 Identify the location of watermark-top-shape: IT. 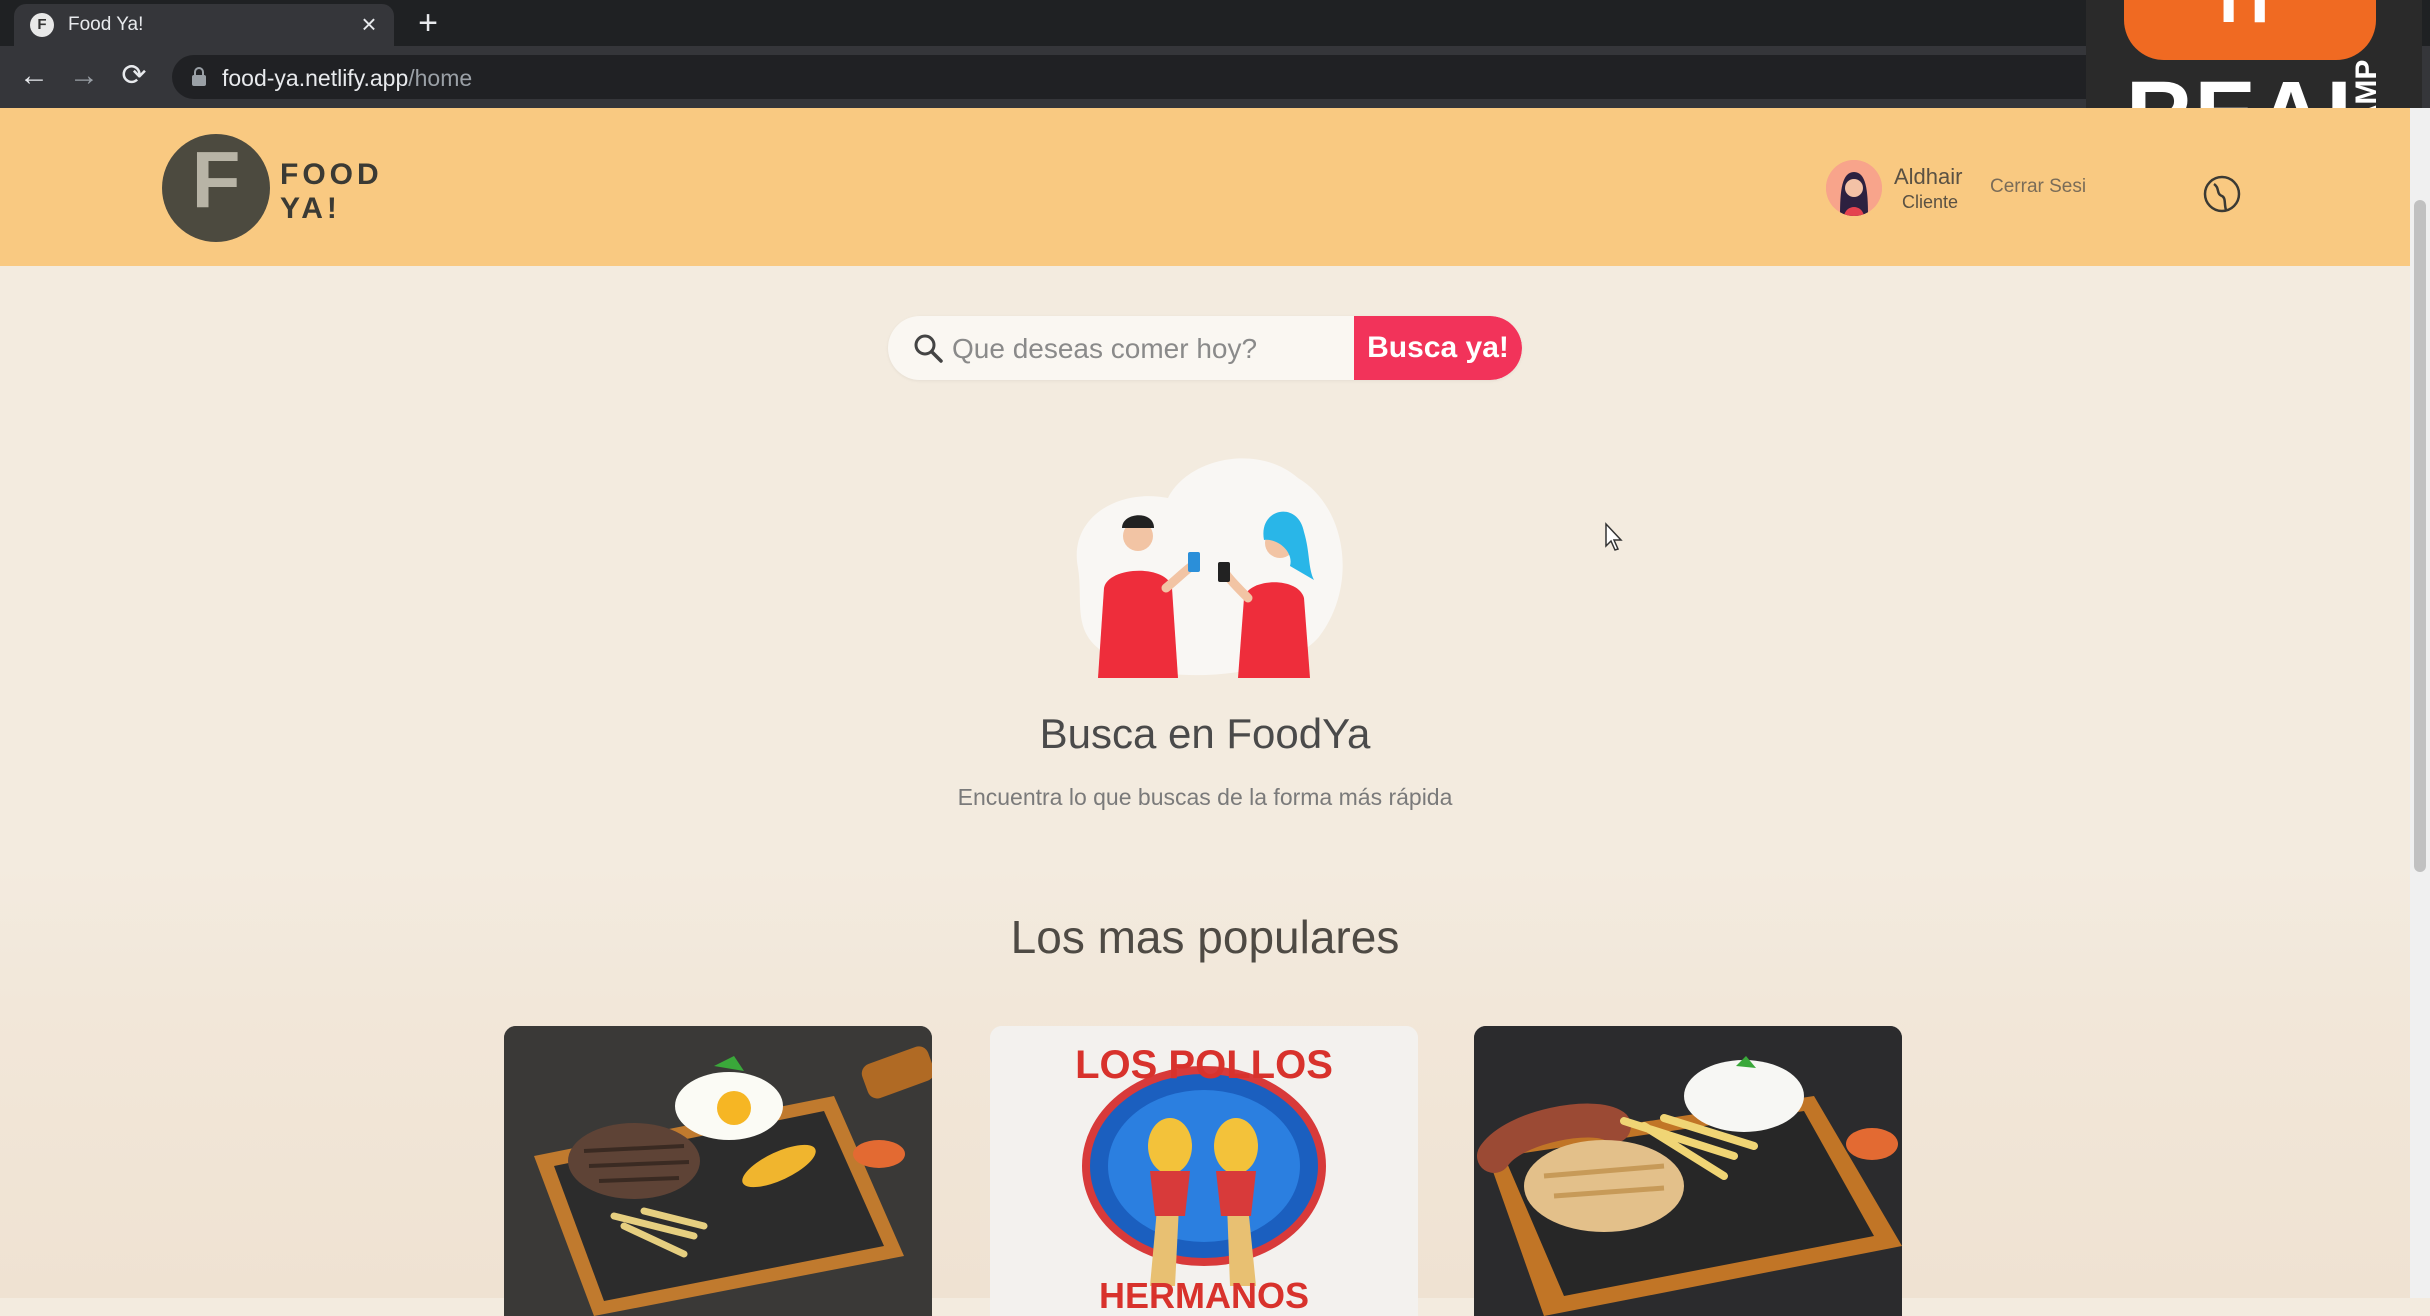
(2250, 30).